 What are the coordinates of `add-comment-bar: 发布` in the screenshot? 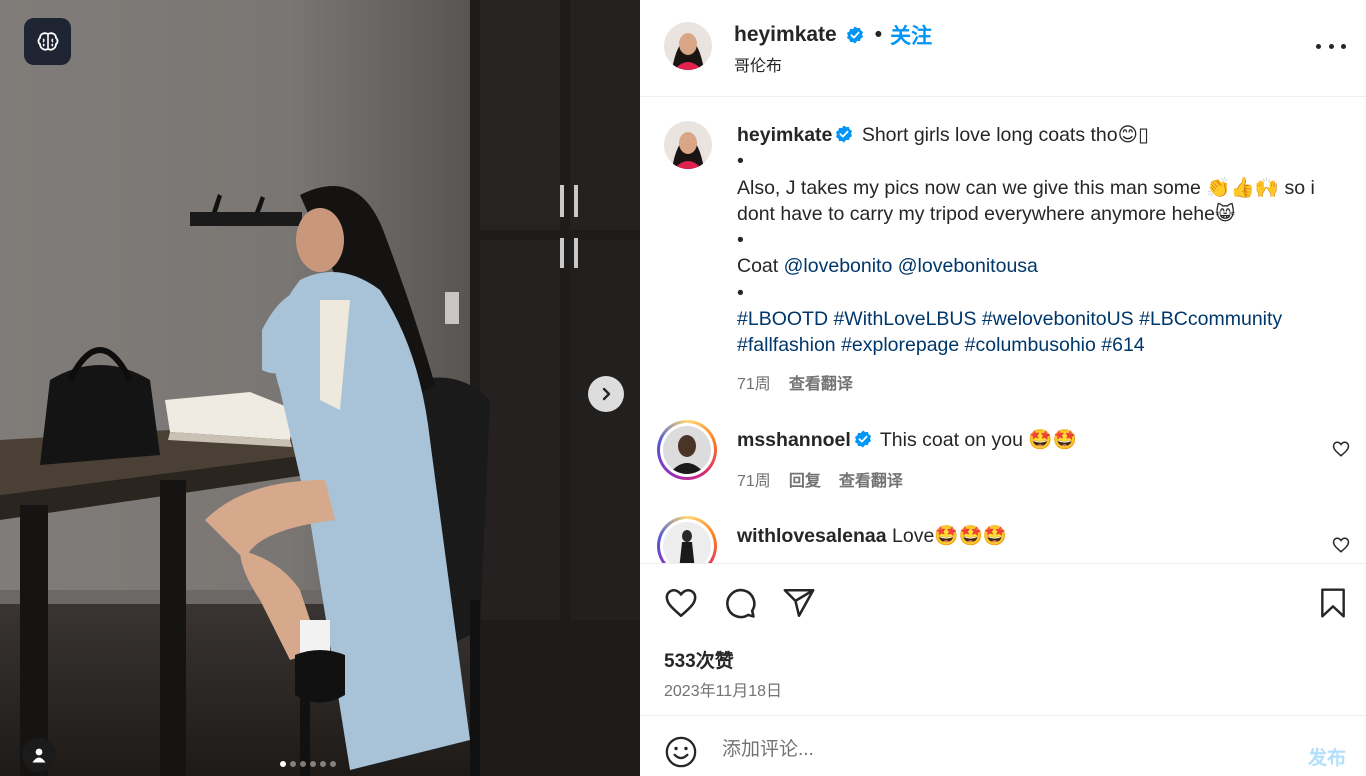 It's located at (1003, 746).